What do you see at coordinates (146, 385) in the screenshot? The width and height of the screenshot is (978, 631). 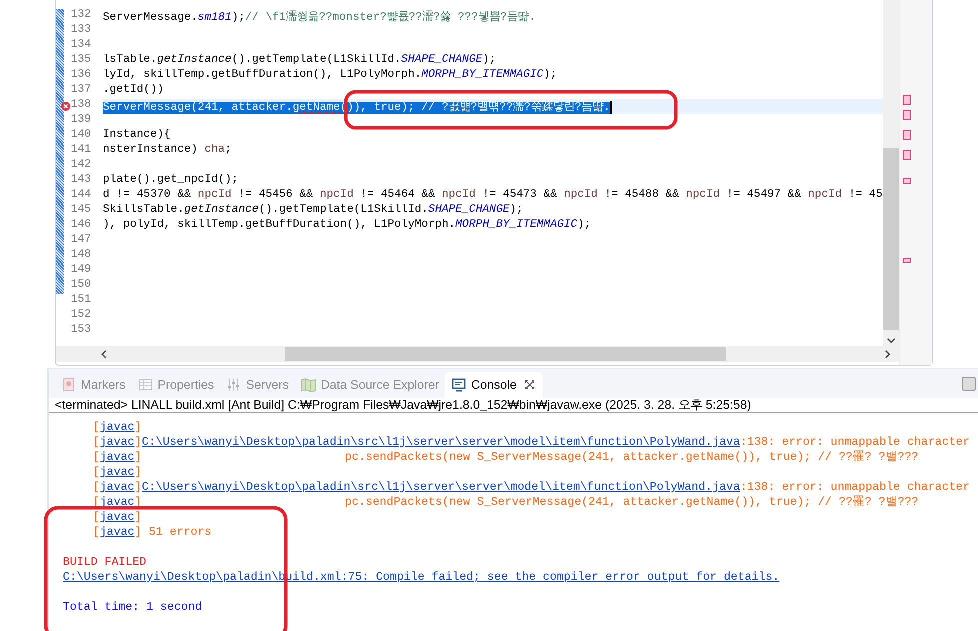 I see `table-icon` at bounding box center [146, 385].